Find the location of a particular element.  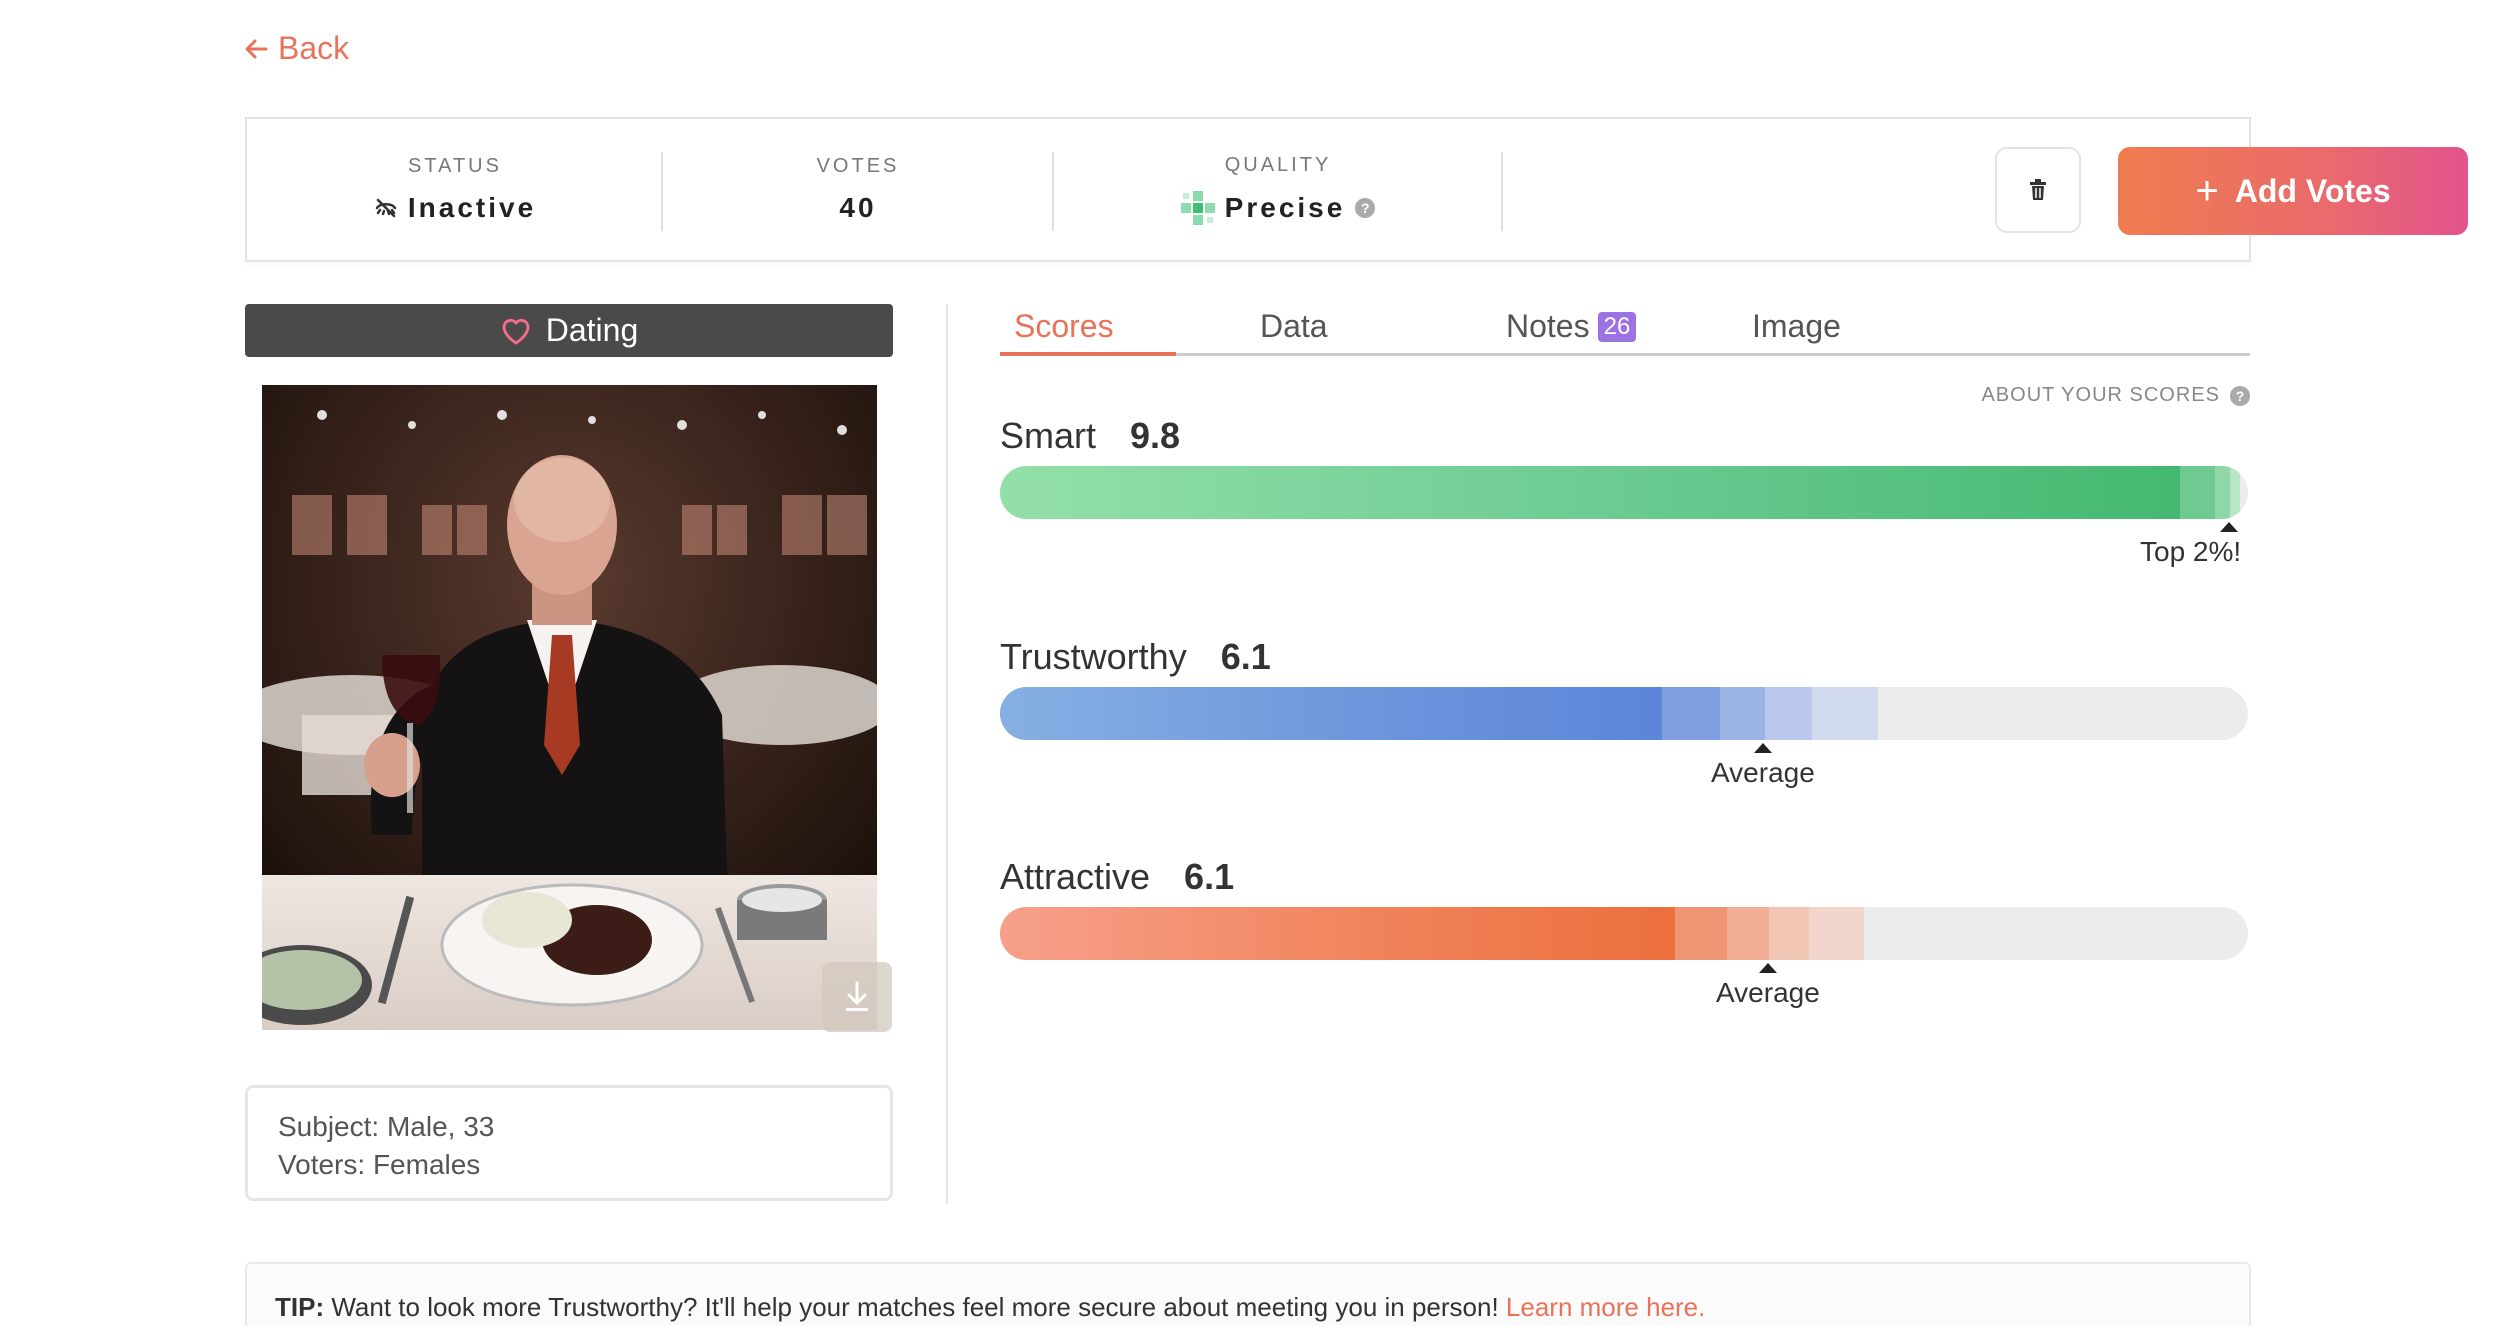

tab-notes: Notes 26 is located at coordinates (1571, 326).